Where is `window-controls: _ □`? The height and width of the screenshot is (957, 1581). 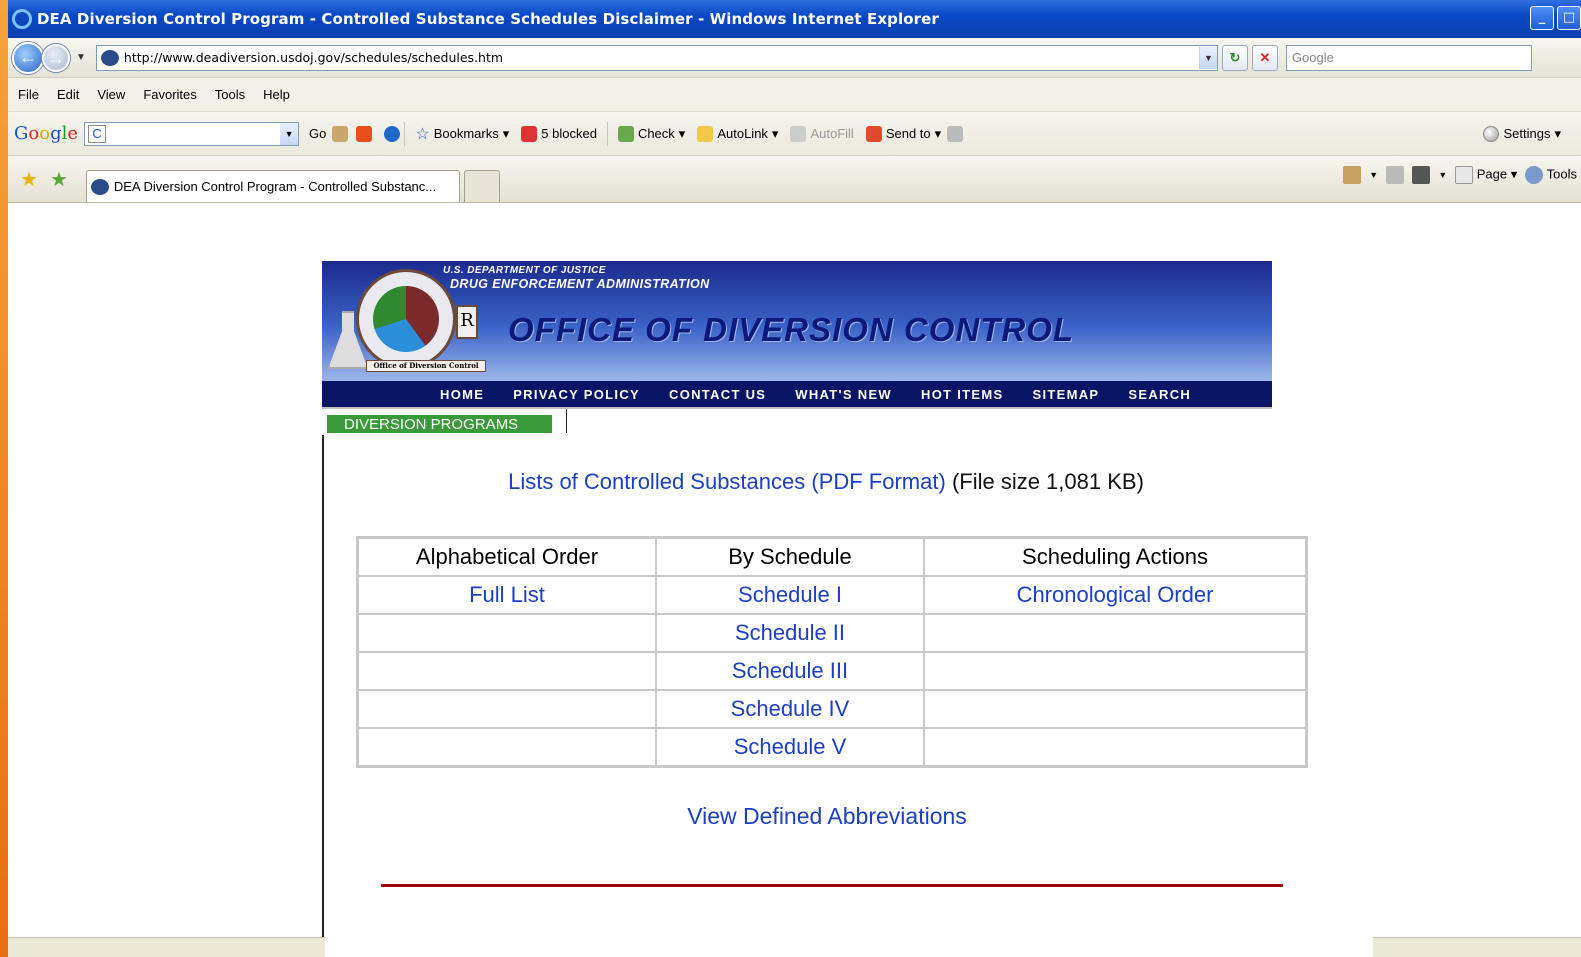
window-controls: _ □ is located at coordinates (1555, 18).